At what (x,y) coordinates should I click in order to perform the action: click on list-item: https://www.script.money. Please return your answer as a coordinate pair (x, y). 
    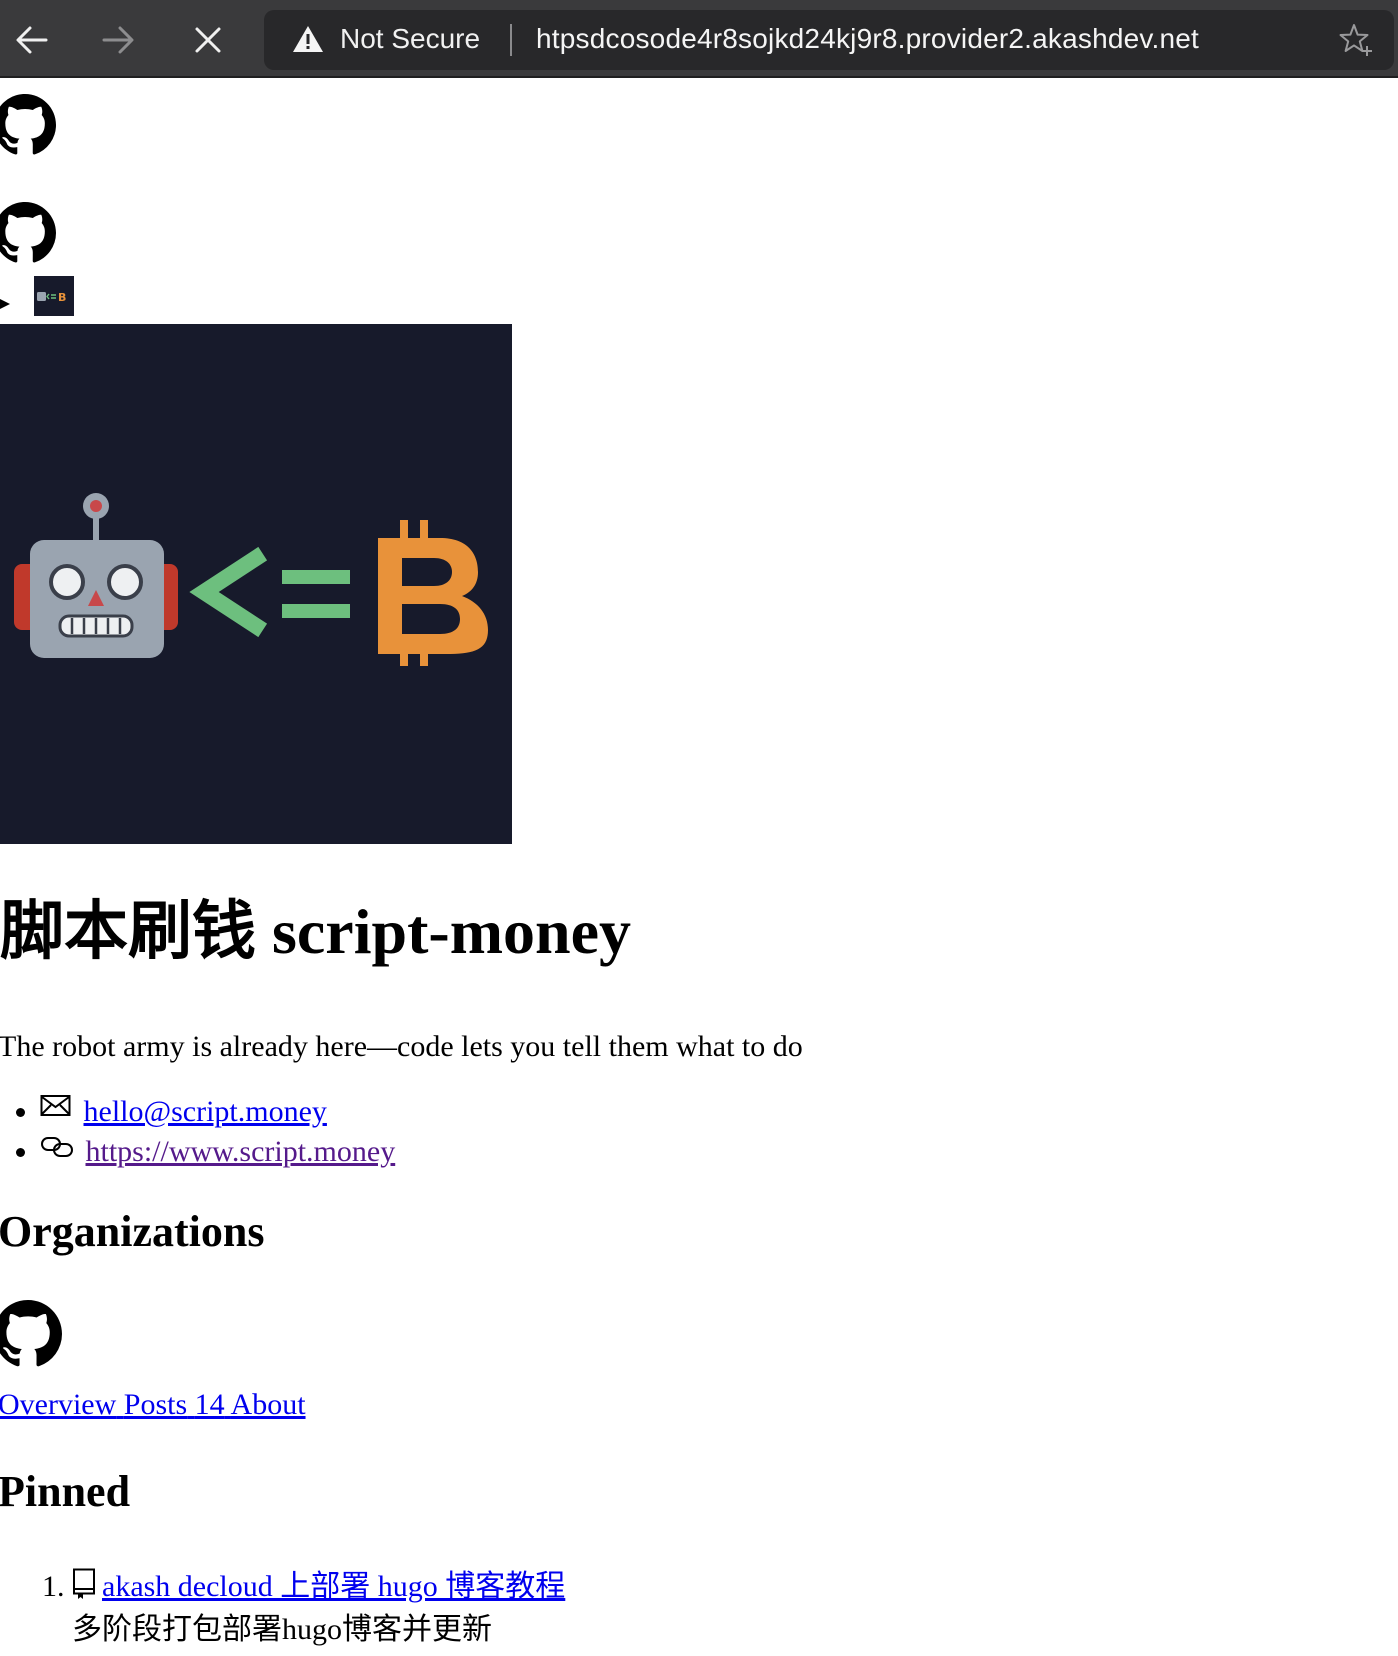
    Looking at the image, I should click on (217, 1152).